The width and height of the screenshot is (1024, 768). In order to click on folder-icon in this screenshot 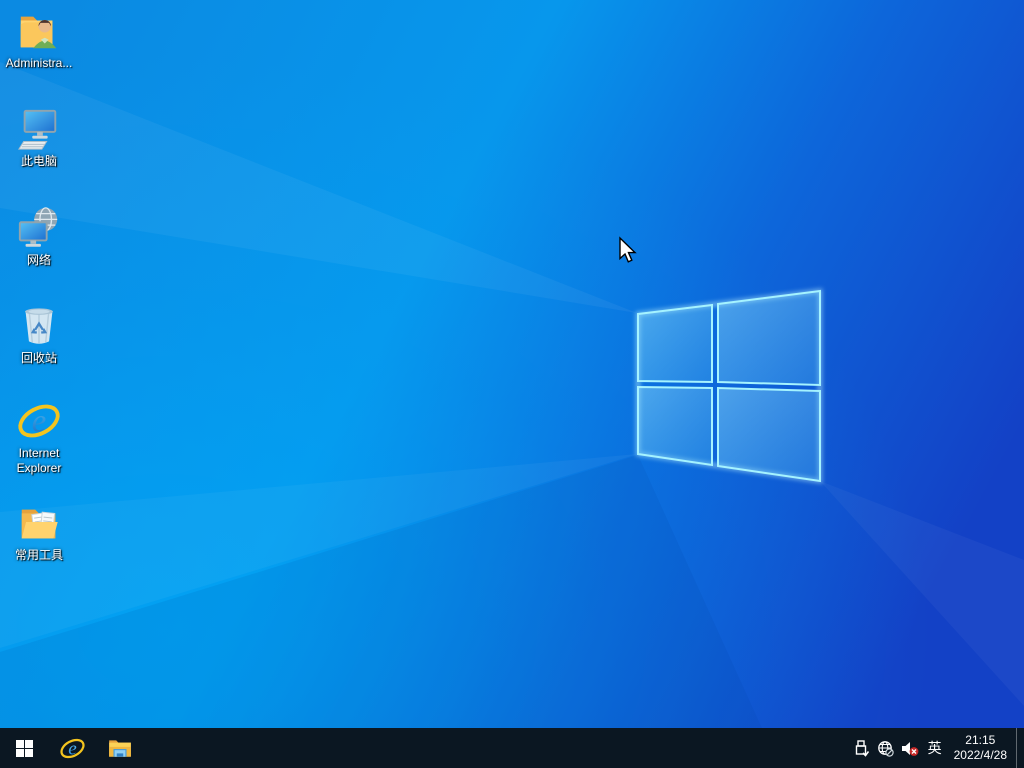, I will do `click(120, 748)`.